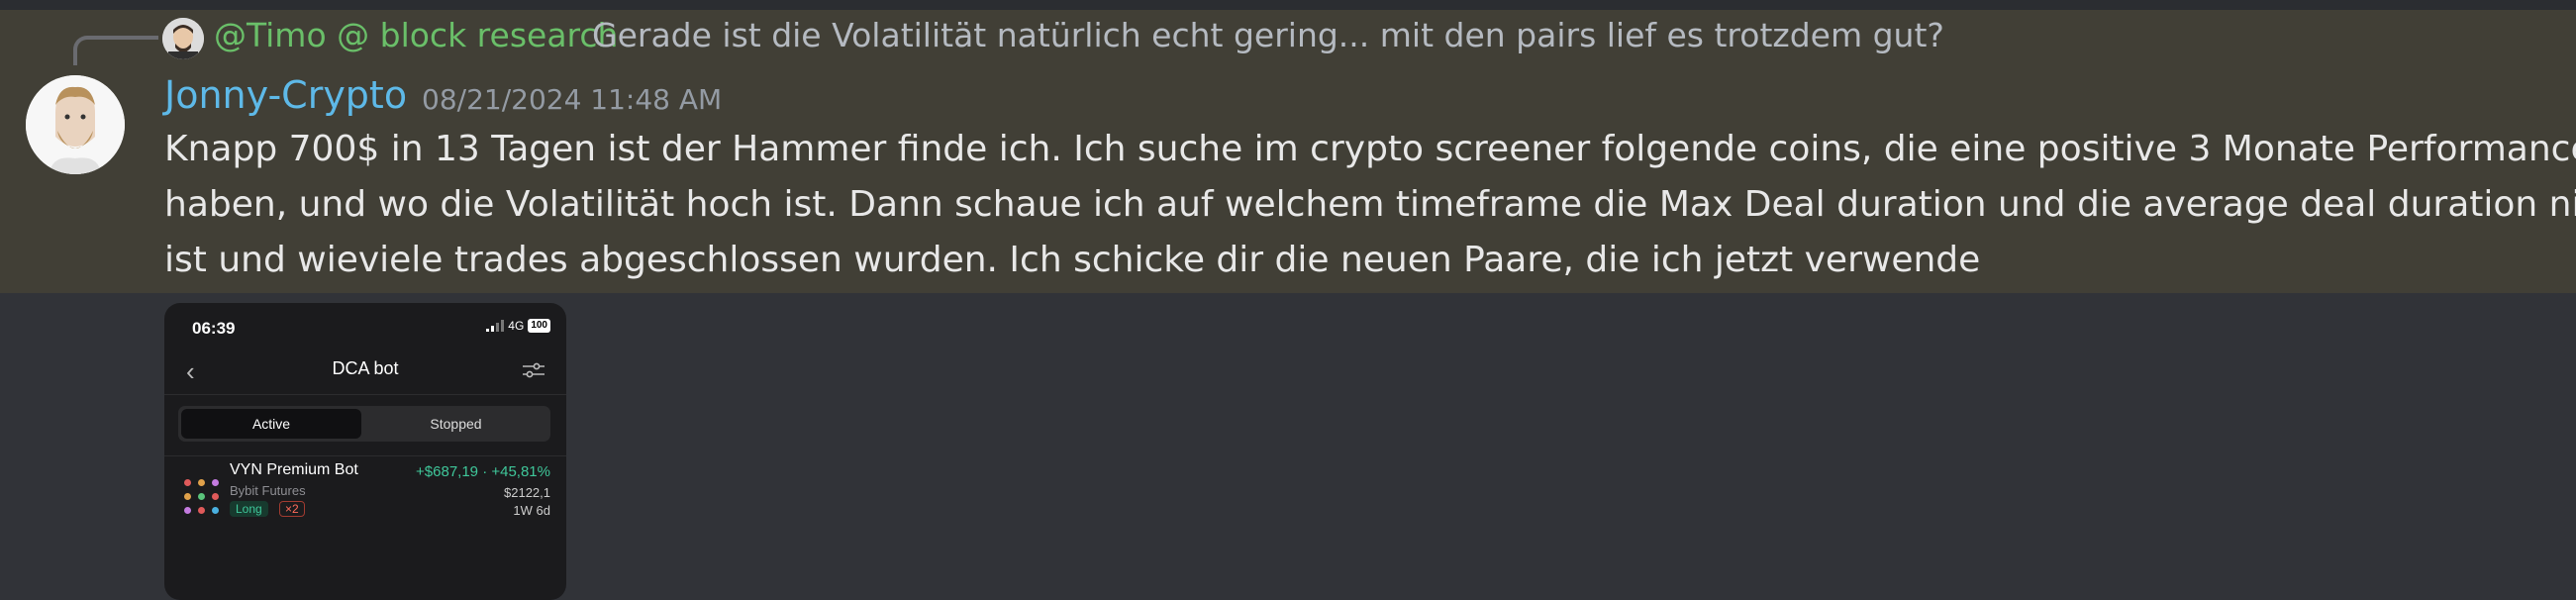 Image resolution: width=2576 pixels, height=600 pixels. Describe the element at coordinates (534, 370) in the screenshot. I see `filter-sliders-icon` at that location.